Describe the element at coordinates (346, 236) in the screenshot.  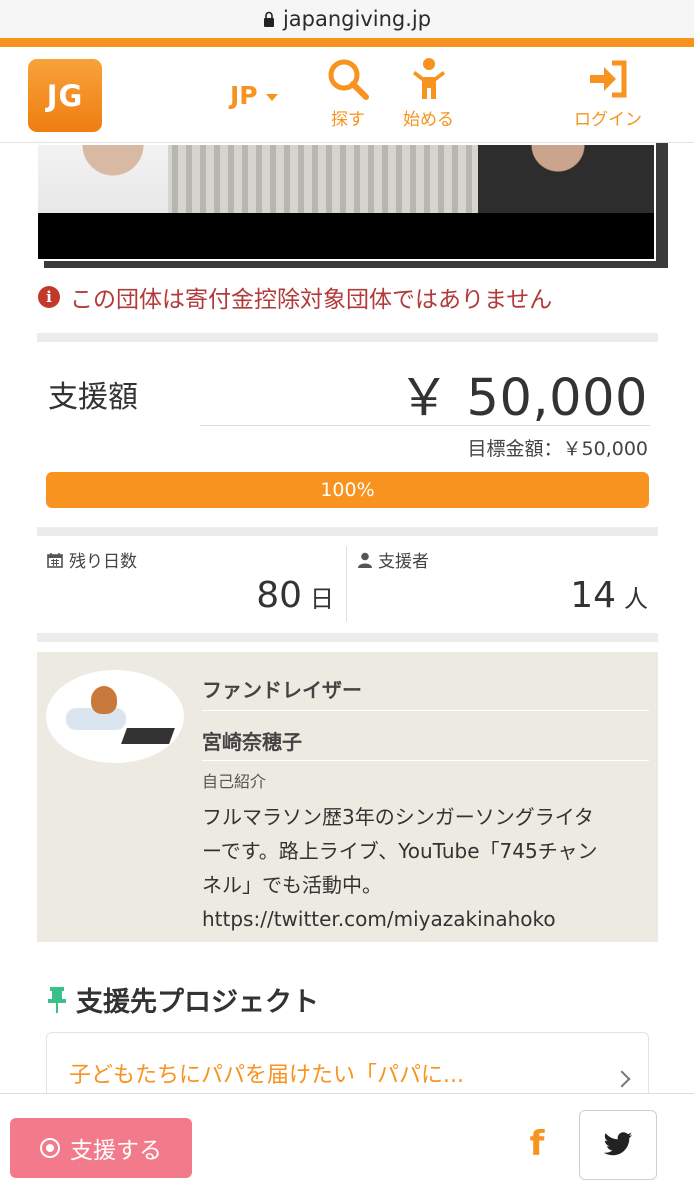
I see `hero-black-bar` at that location.